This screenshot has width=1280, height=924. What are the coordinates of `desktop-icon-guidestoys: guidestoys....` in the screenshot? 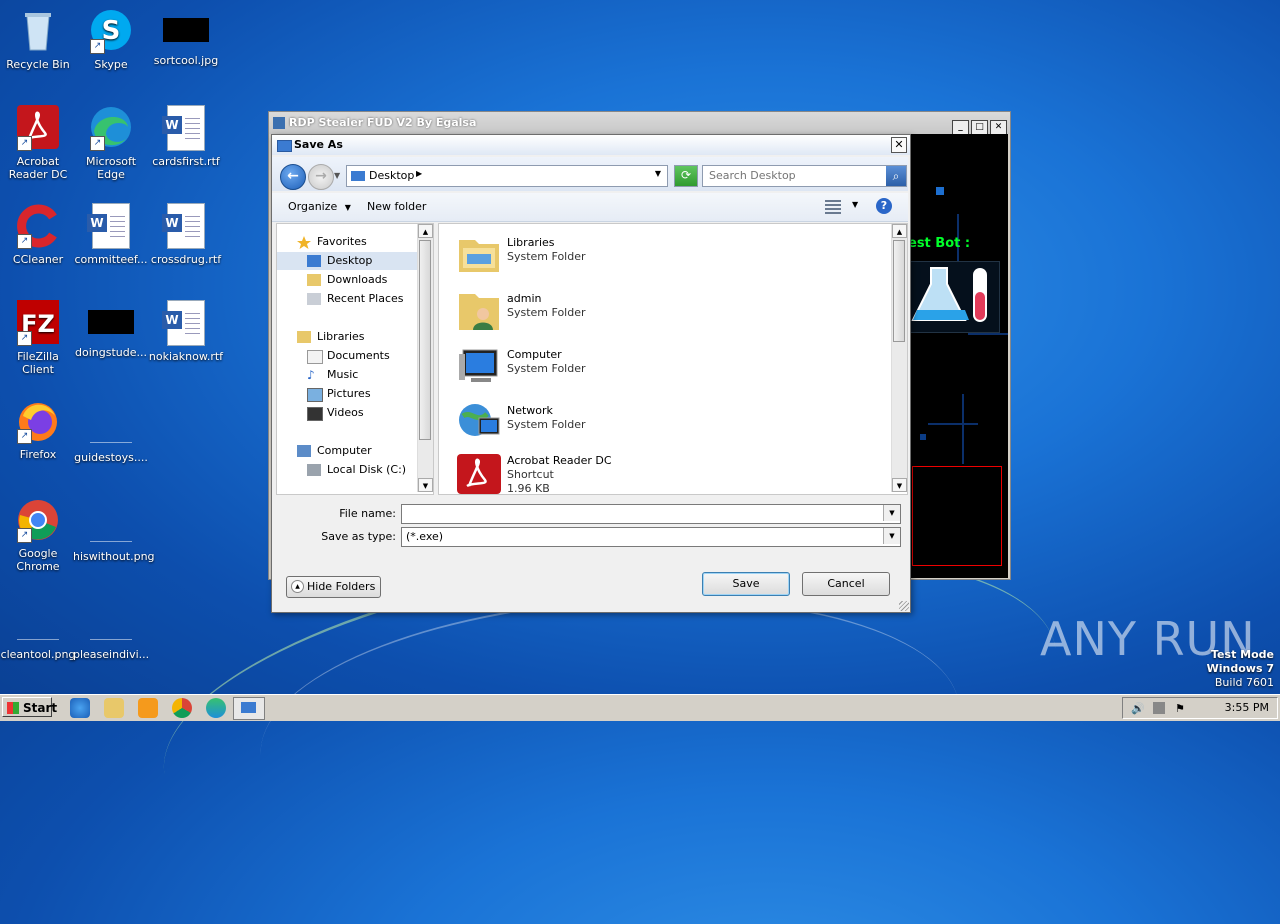 It's located at (111, 431).